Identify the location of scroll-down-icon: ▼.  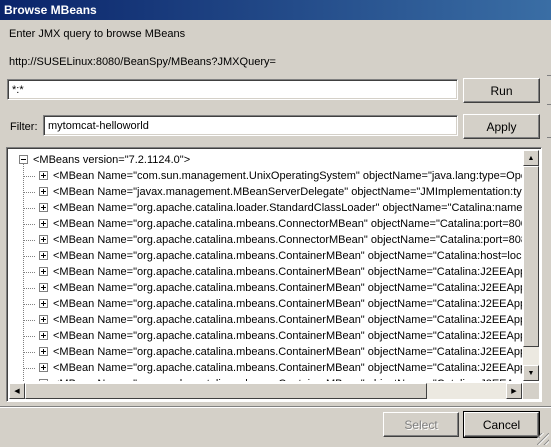
(531, 373).